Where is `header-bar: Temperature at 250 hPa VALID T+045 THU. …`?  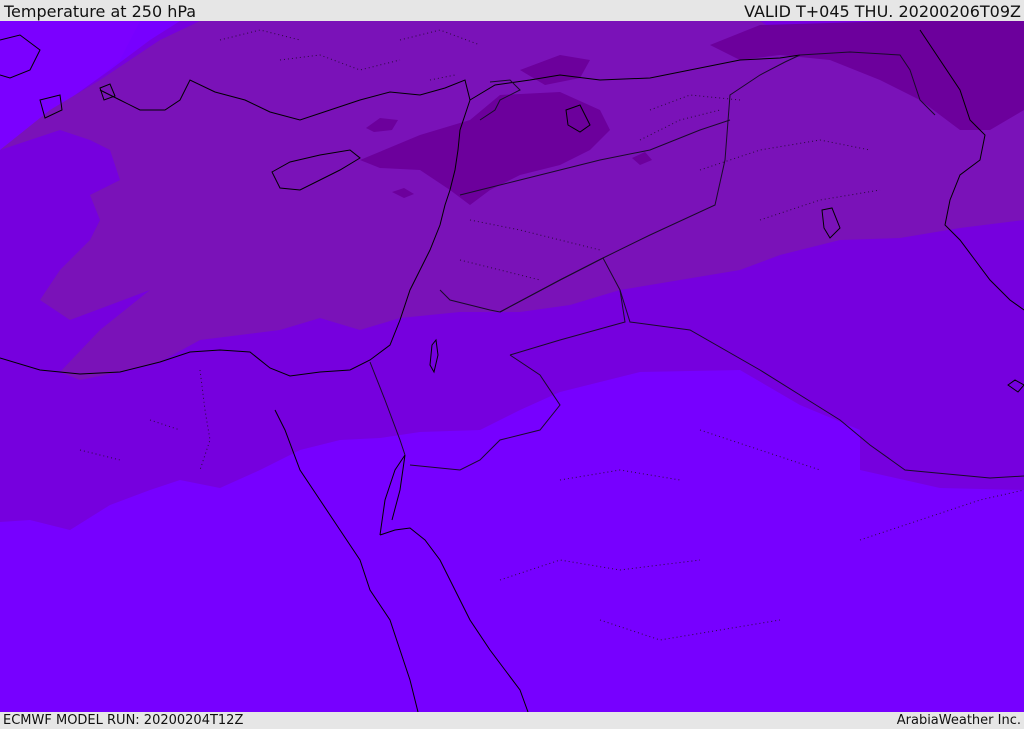 header-bar: Temperature at 250 hPa VALID T+045 THU. … is located at coordinates (512, 10).